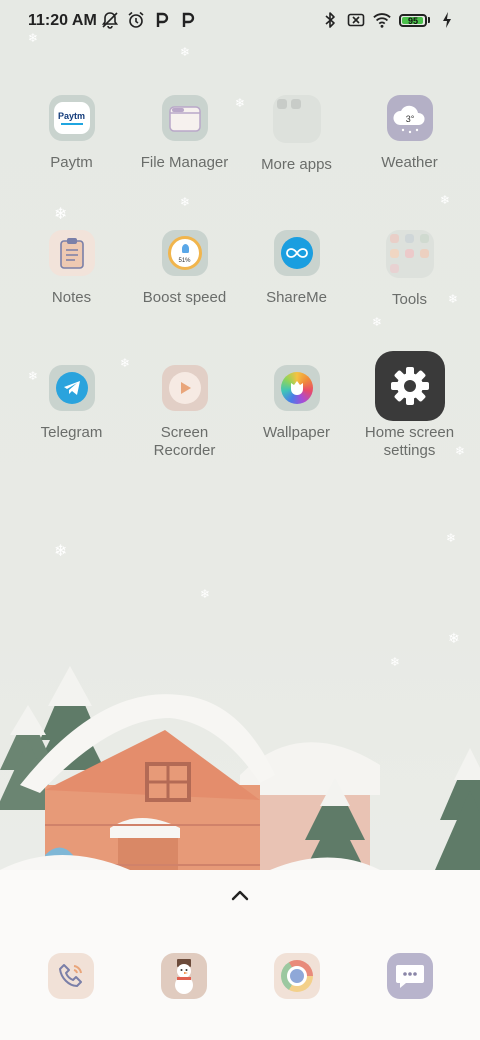  Describe the element at coordinates (184, 162) in the screenshot. I see `app-label: File Manager` at that location.